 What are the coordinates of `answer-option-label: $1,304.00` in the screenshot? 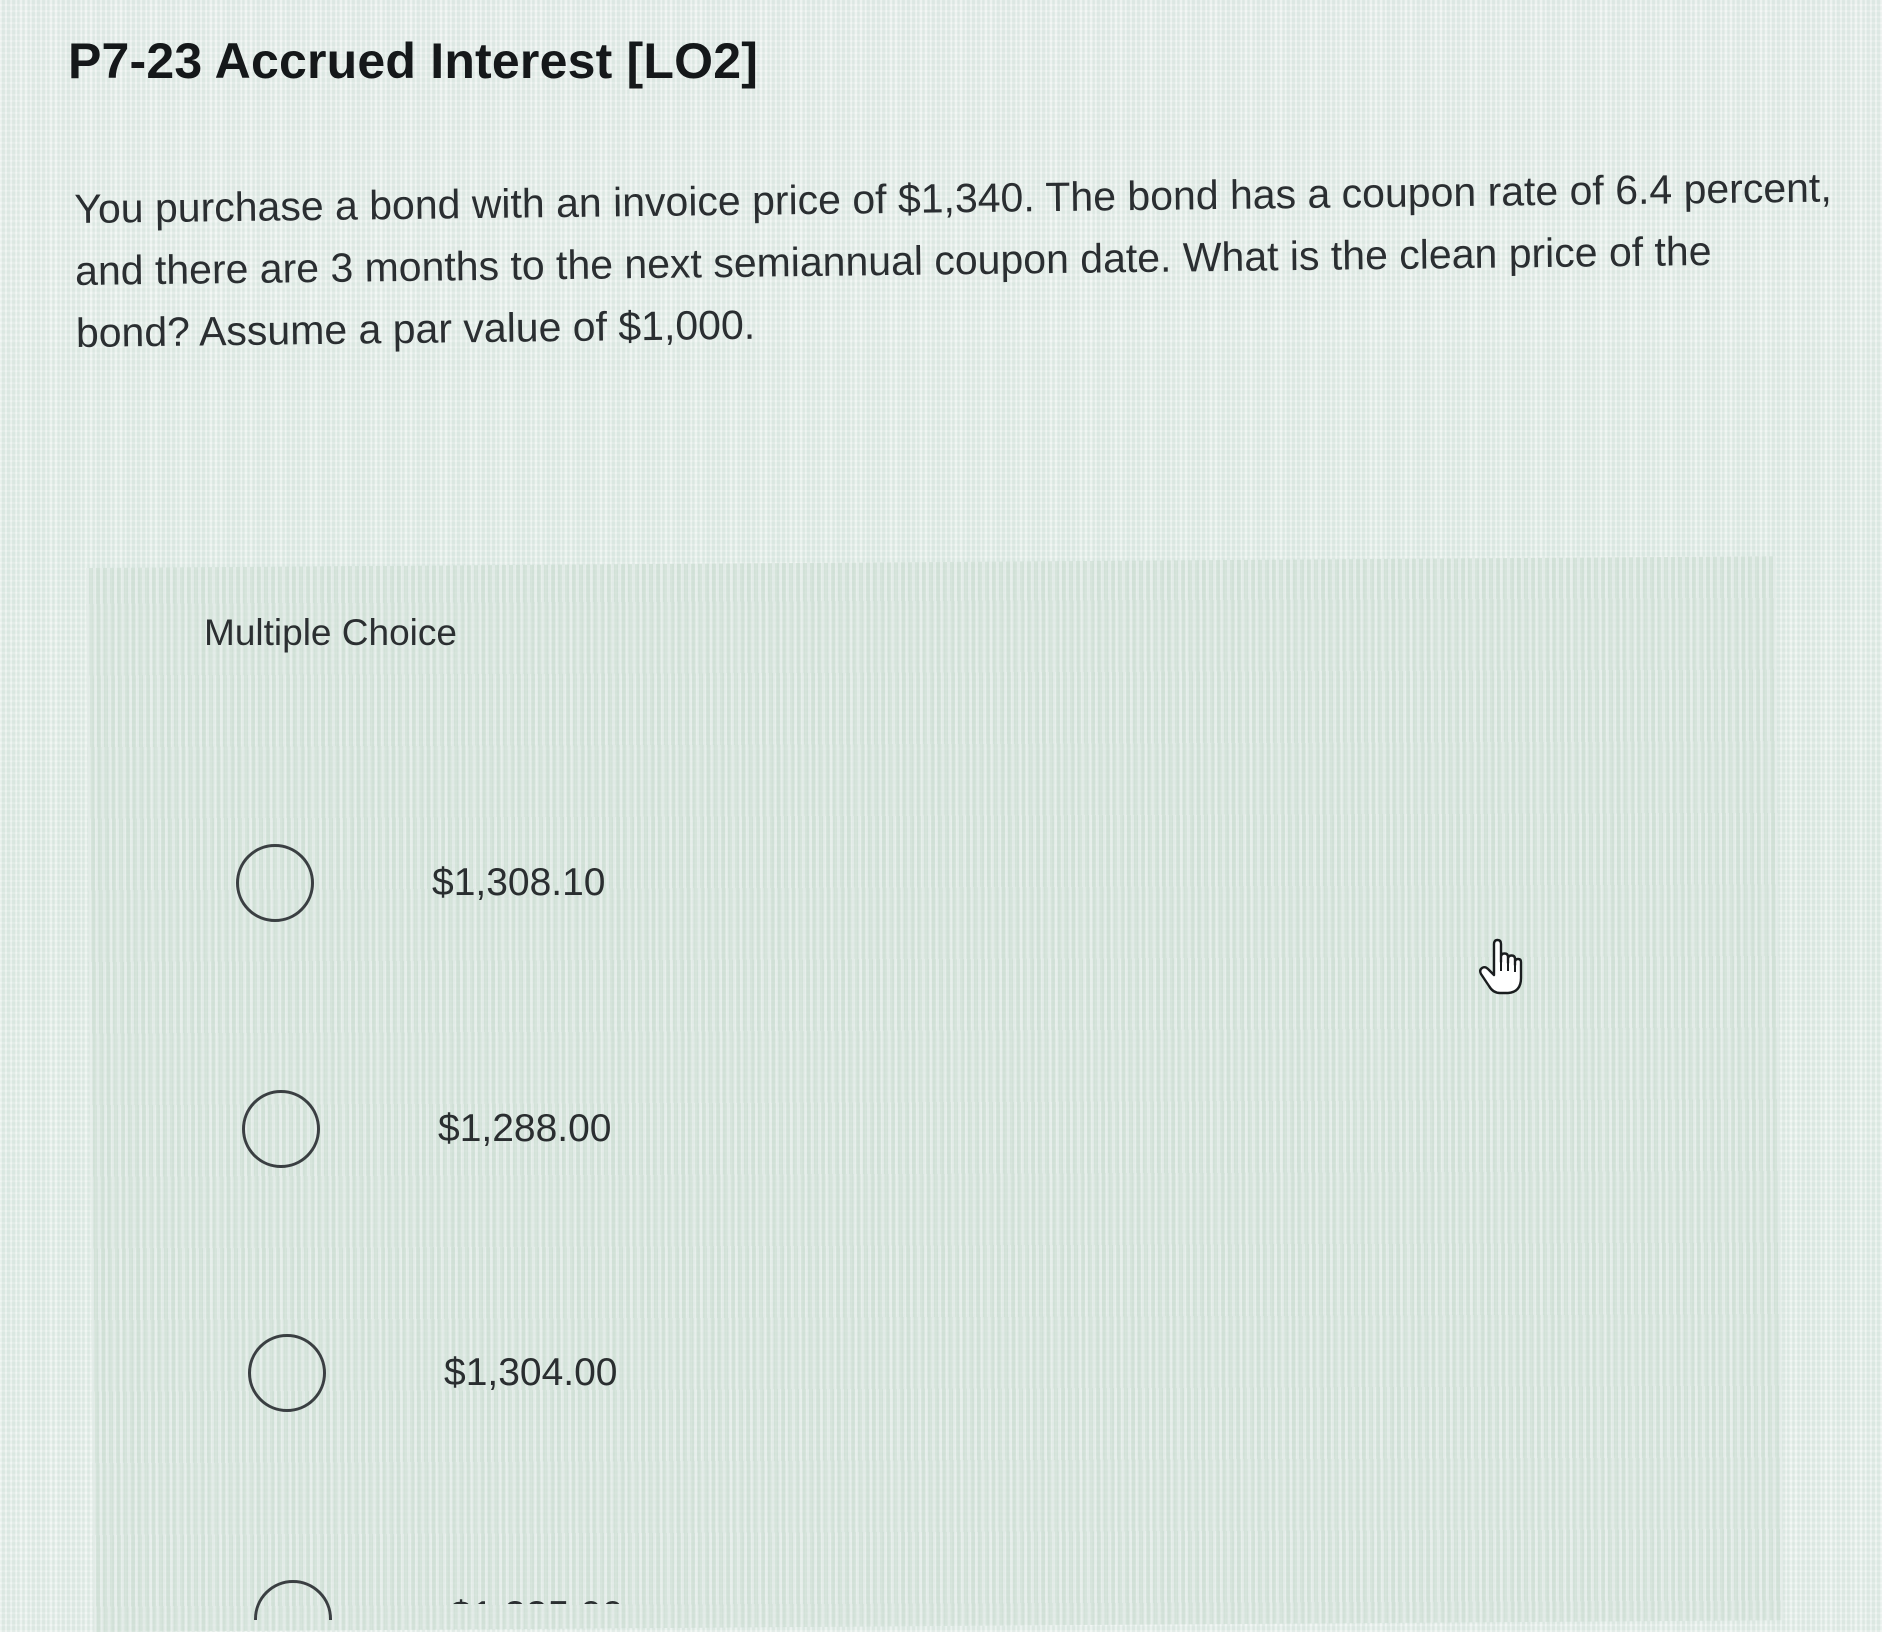 It's located at (531, 1373).